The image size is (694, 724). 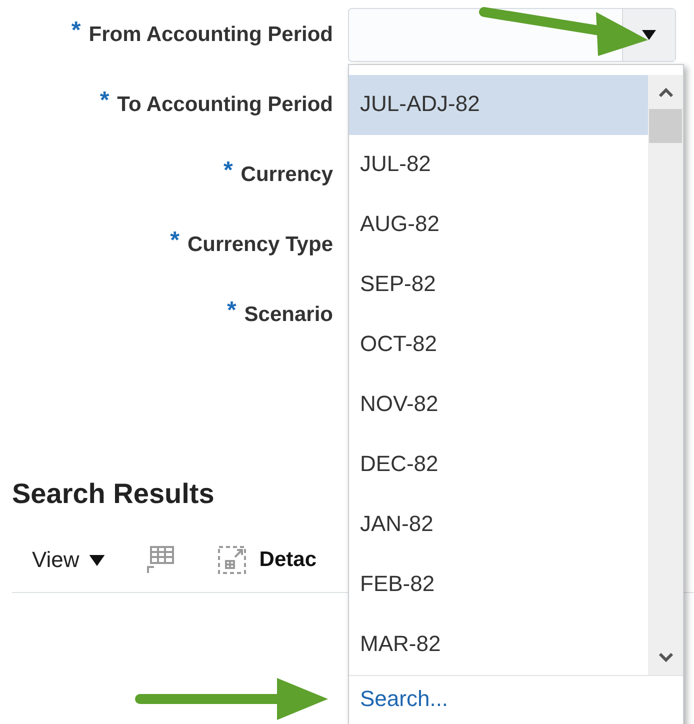 I want to click on detach-icon, so click(x=232, y=560).